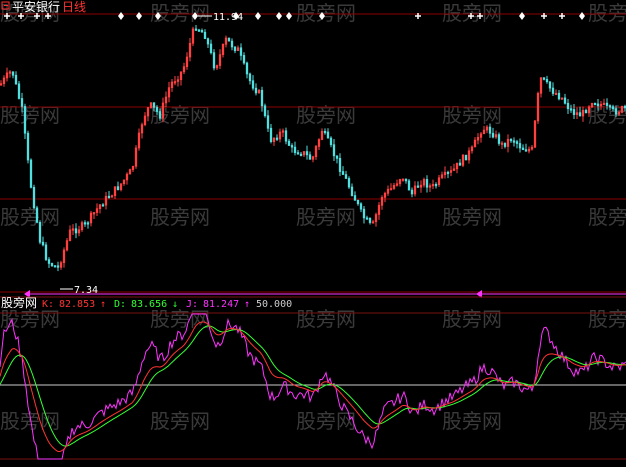  What do you see at coordinates (74, 7) in the screenshot?
I see `period-label: 日线` at bounding box center [74, 7].